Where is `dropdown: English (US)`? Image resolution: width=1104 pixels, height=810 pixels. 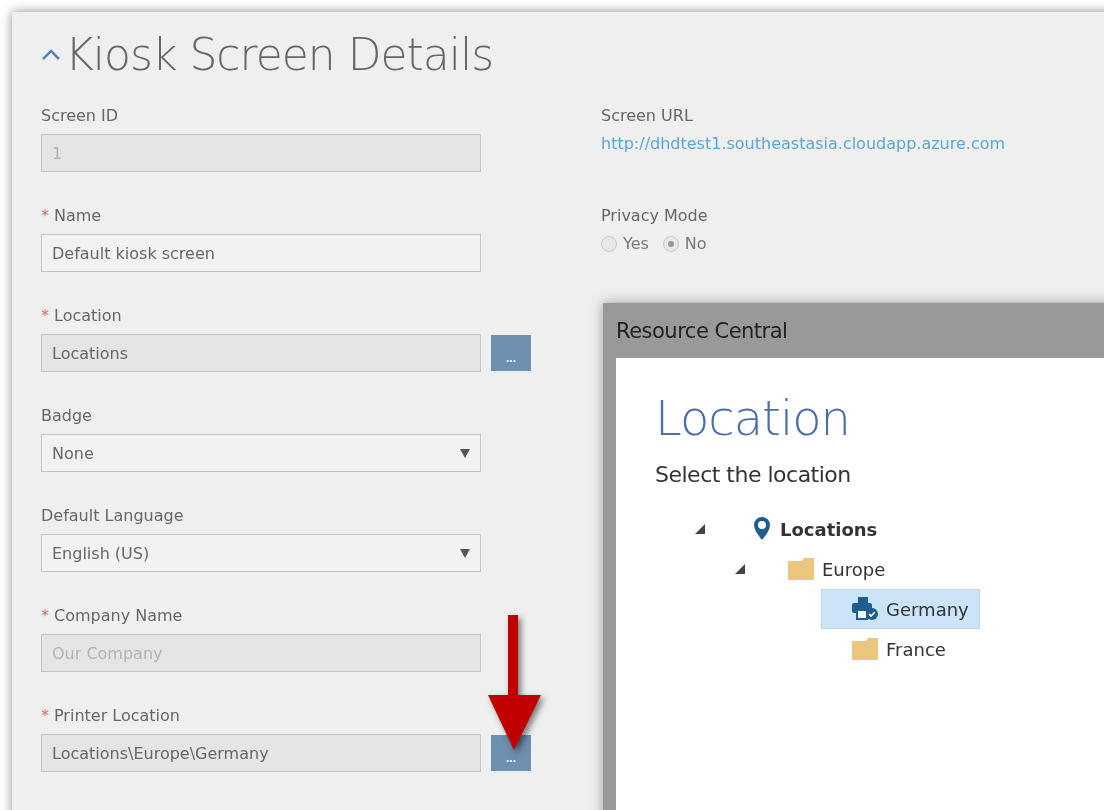
dropdown: English (US) is located at coordinates (261, 553).